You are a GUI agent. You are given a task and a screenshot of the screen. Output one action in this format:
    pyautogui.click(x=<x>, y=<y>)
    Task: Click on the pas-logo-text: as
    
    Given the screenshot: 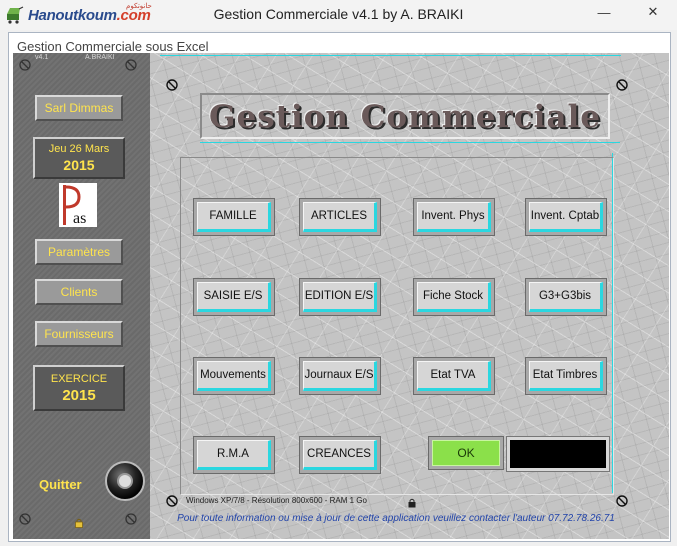 What is the action you would take?
    pyautogui.click(x=79, y=218)
    